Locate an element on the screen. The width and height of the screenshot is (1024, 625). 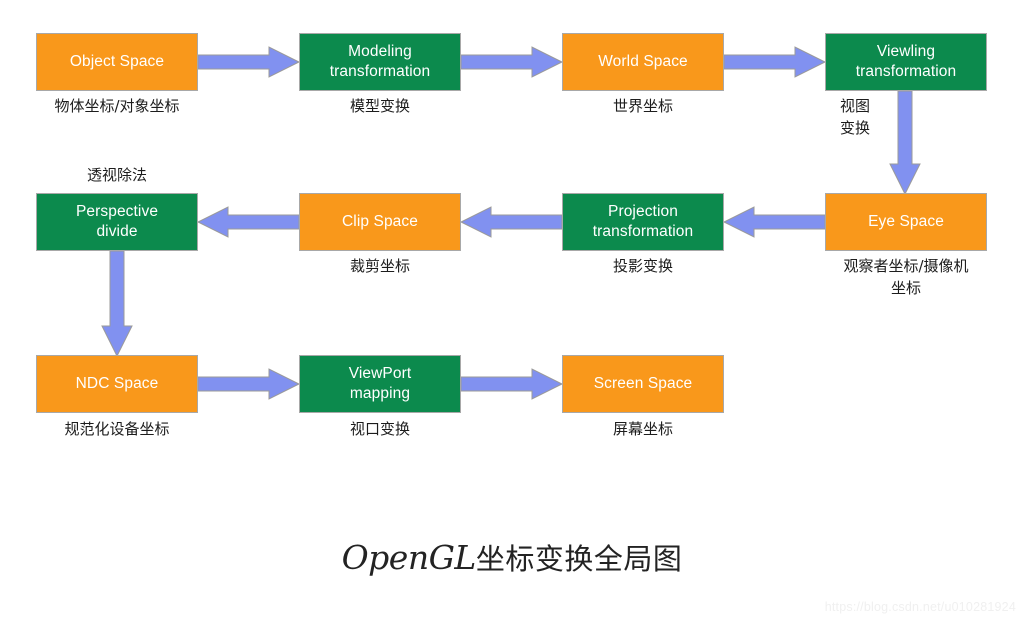
node-label-line1: Screen Space is located at coordinates (643, 384).